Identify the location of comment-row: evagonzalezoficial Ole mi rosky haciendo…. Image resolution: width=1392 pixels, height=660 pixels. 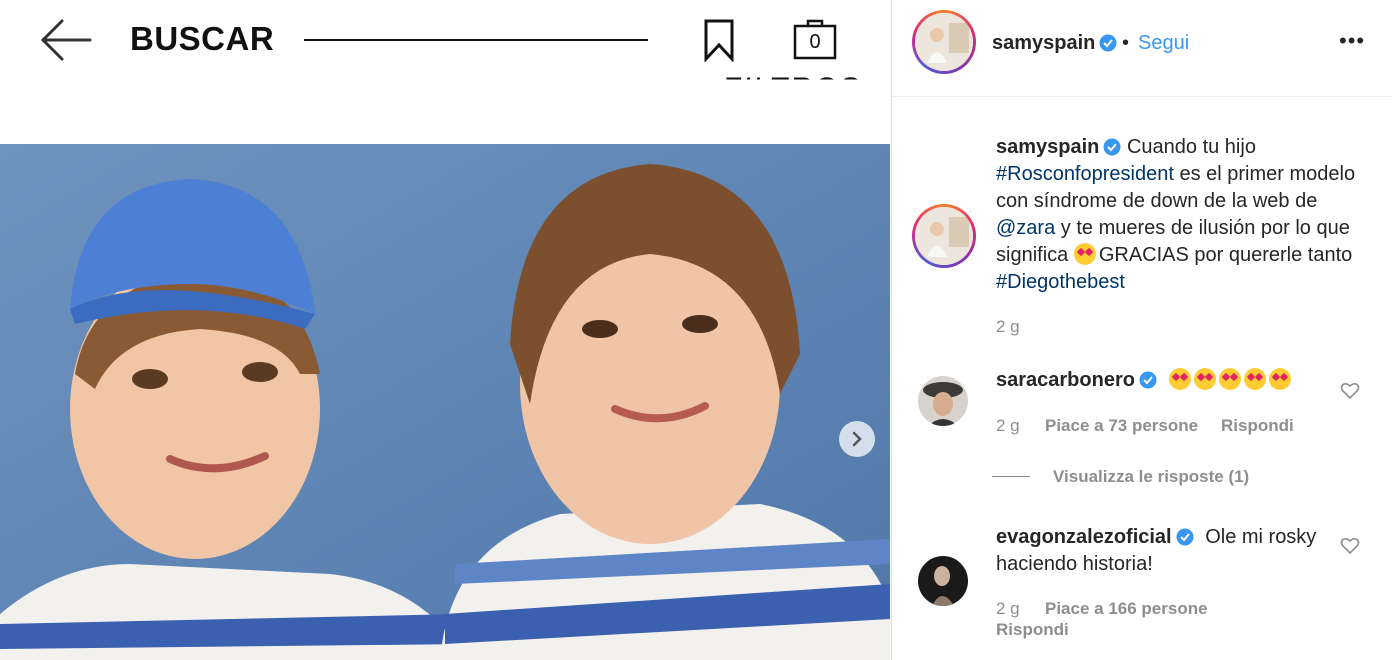
(1166, 551).